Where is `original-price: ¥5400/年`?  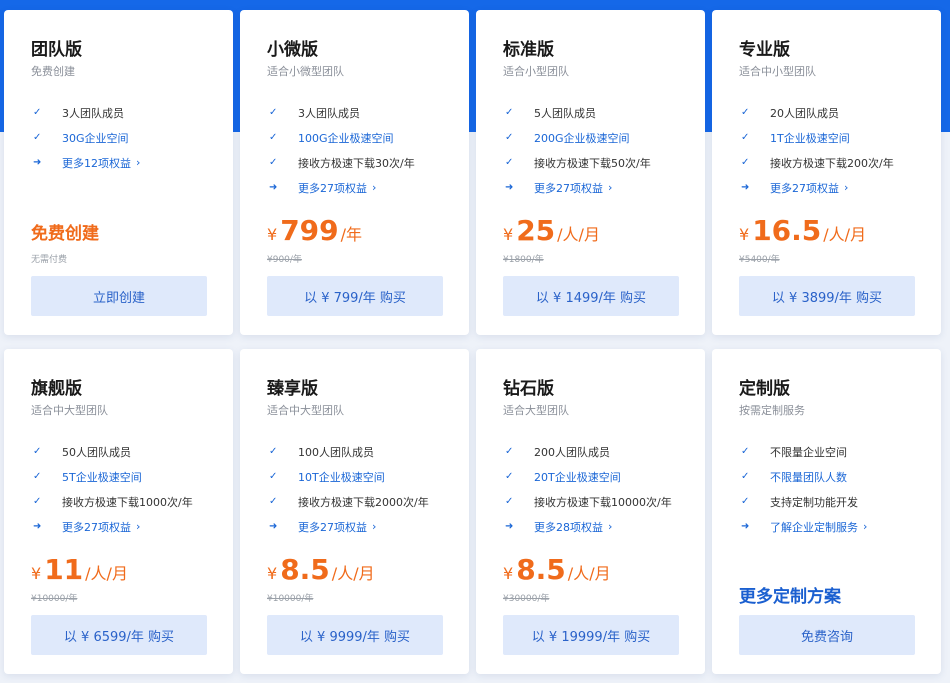 original-price: ¥5400/年 is located at coordinates (759, 260).